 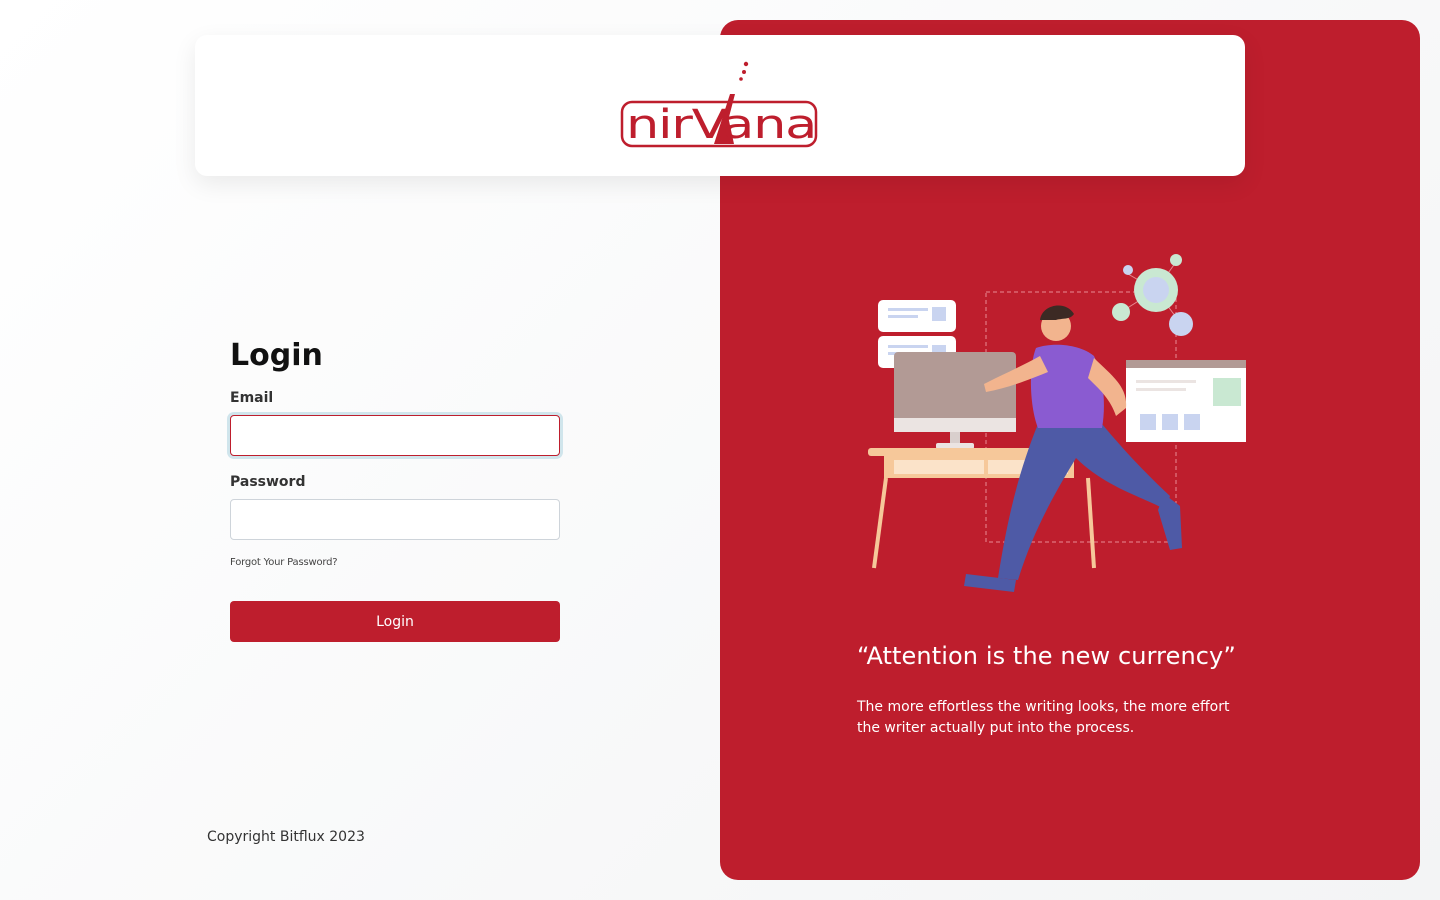 I want to click on password-field, so click(x=395, y=519).